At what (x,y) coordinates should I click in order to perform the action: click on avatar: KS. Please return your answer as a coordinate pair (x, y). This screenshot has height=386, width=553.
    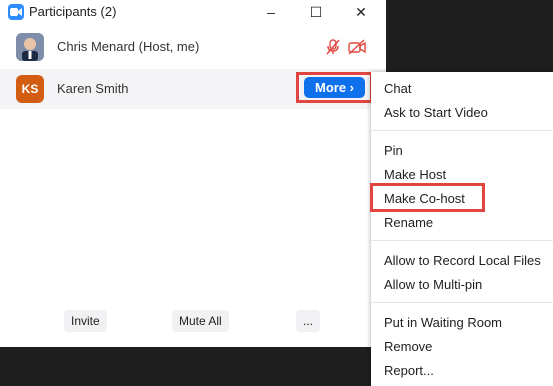
    Looking at the image, I should click on (30, 89).